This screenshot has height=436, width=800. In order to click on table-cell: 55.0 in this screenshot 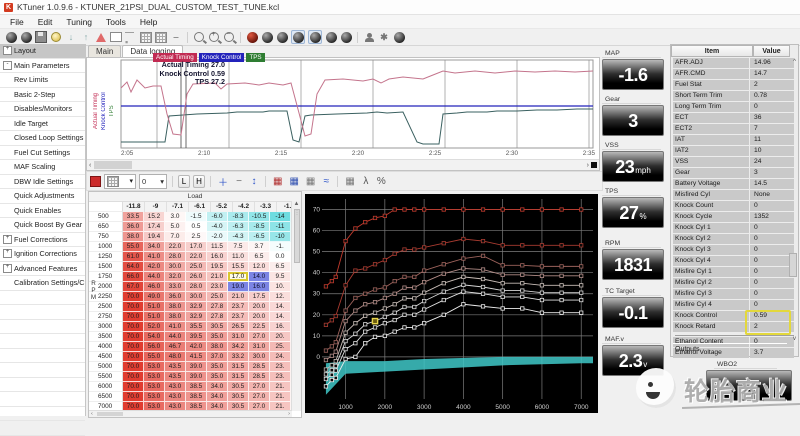, I will do `click(133, 247)`.